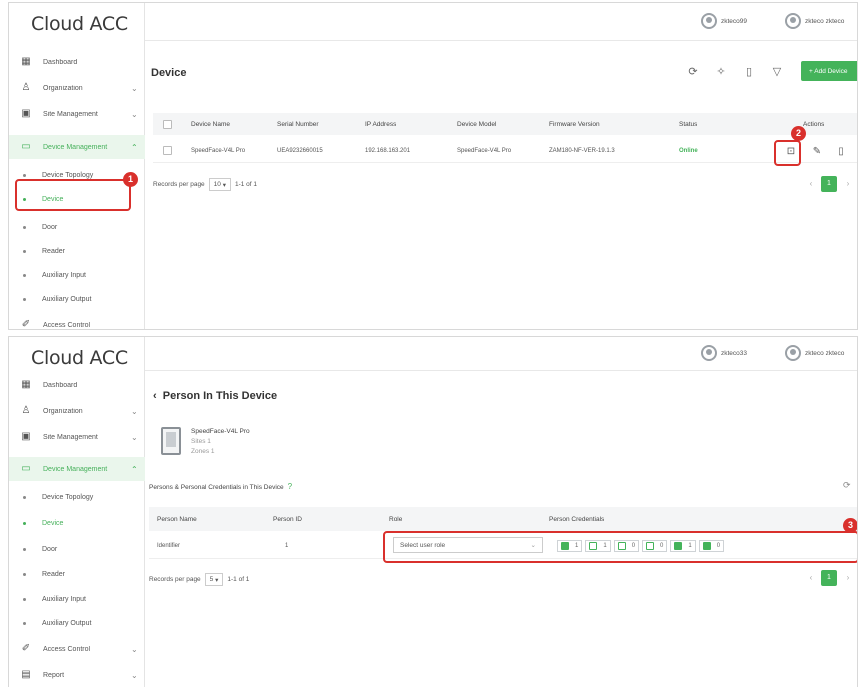  I want to click on column-header: Device Name, so click(210, 124).